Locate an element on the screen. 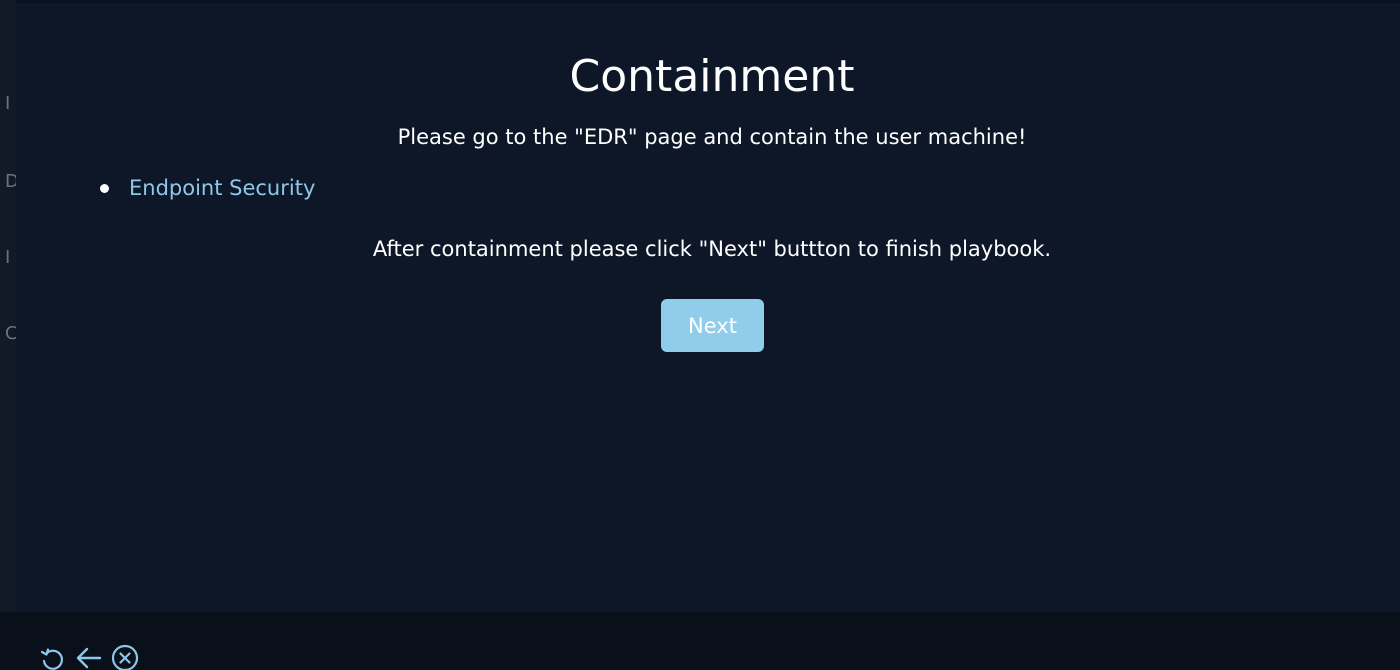 The height and width of the screenshot is (670, 1400). close-circle-icon is located at coordinates (125, 657).